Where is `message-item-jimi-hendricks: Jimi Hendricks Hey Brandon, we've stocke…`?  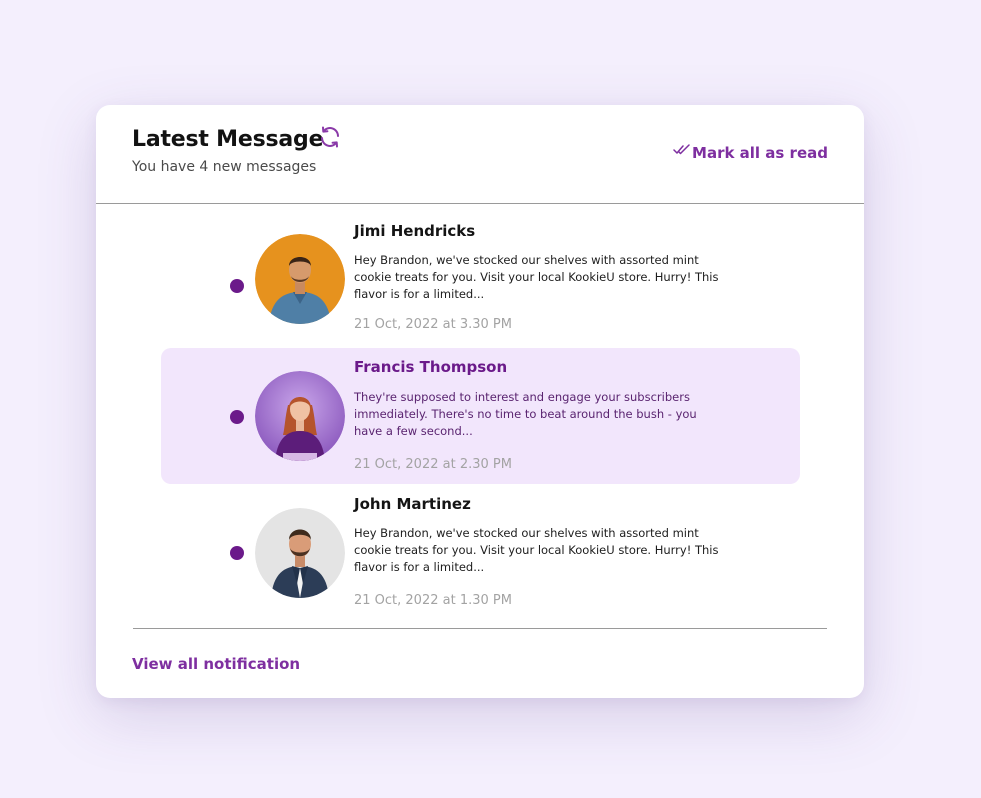 message-item-jimi-hendricks: Jimi Hendricks Hey Brandon, we've stocke… is located at coordinates (480, 280).